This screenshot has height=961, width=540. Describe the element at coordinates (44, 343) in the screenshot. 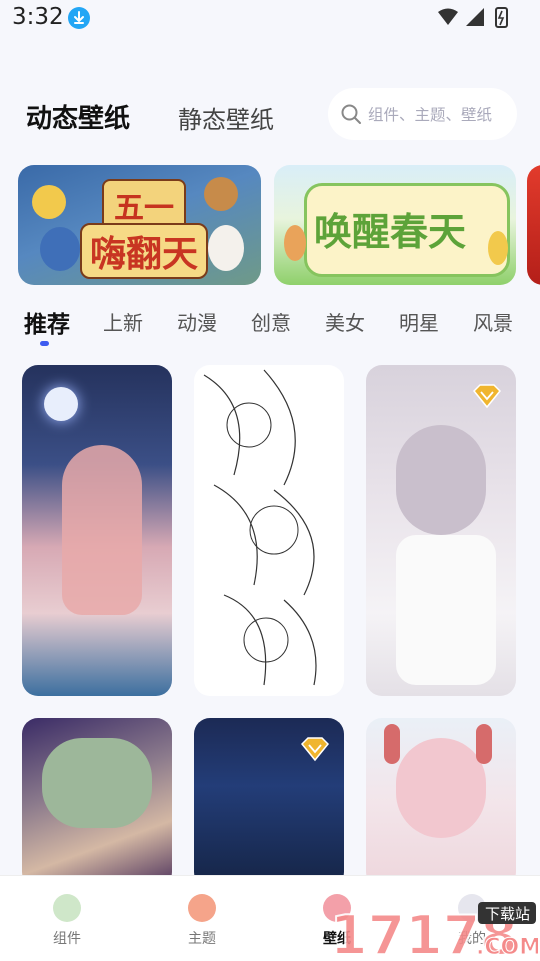

I see `category-indicator` at that location.